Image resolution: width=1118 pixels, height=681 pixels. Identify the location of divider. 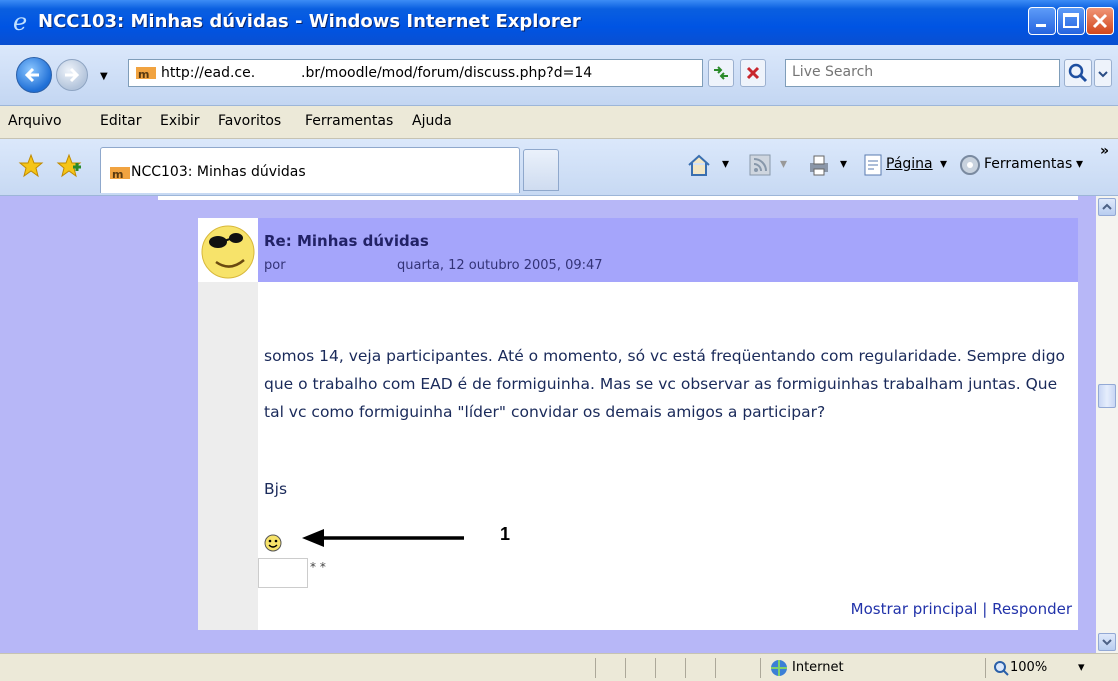
(618, 198).